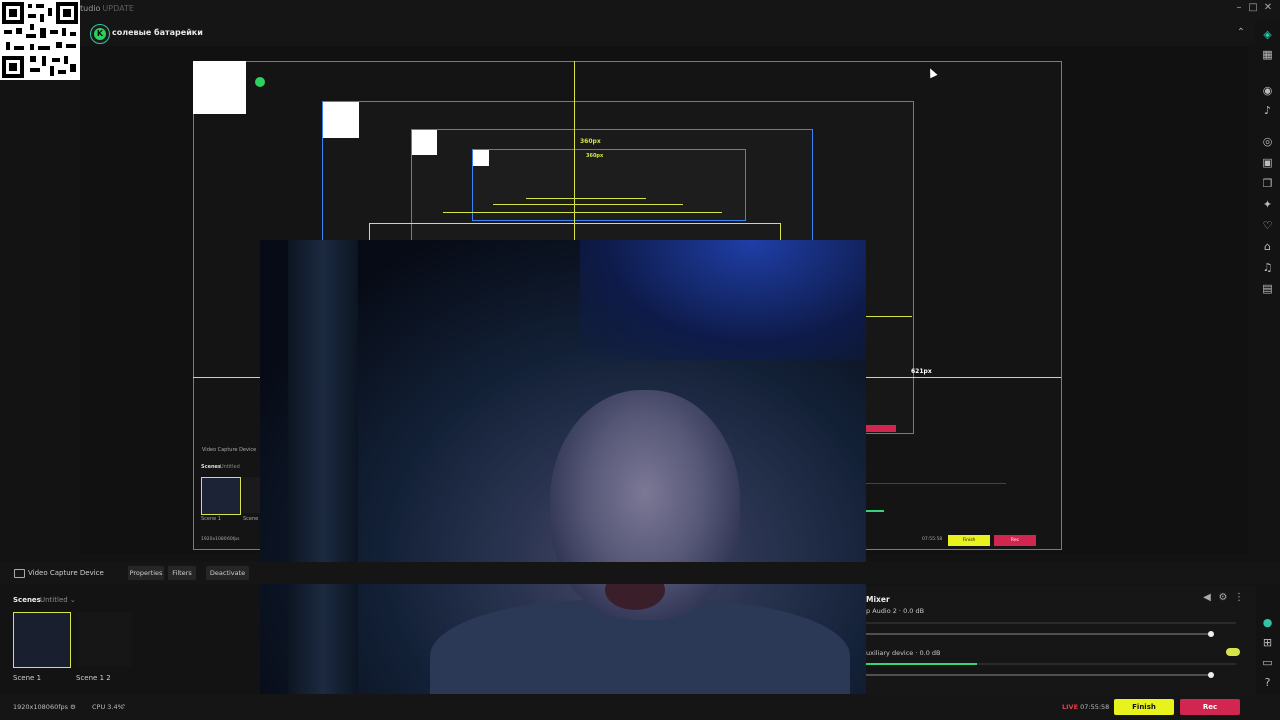 The image size is (1280, 720). What do you see at coordinates (233, 539) in the screenshot?
I see `nested-fps: 60fps` at bounding box center [233, 539].